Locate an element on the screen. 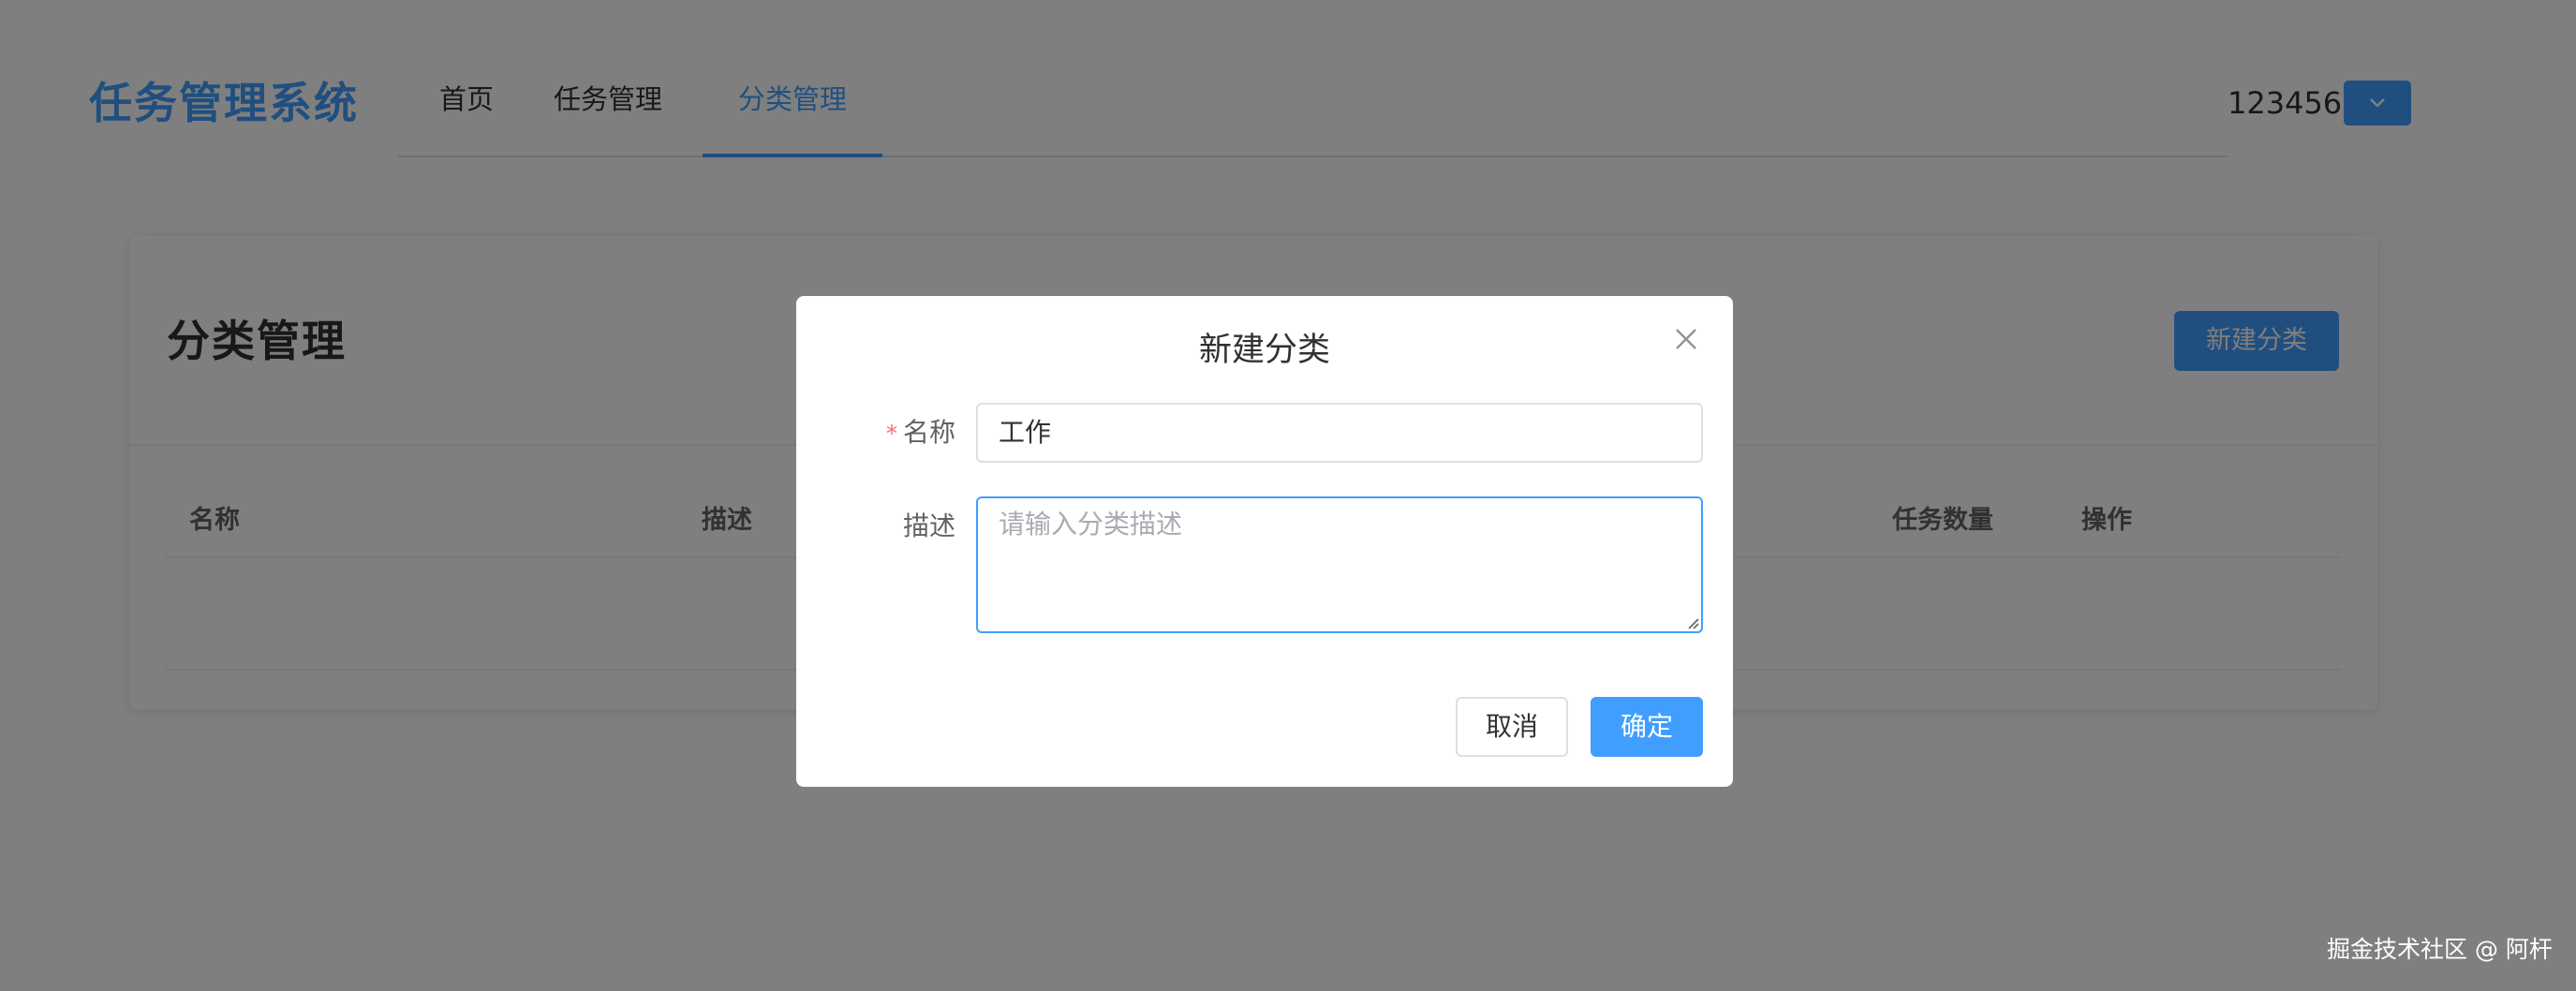  close-button is located at coordinates (1686, 339).